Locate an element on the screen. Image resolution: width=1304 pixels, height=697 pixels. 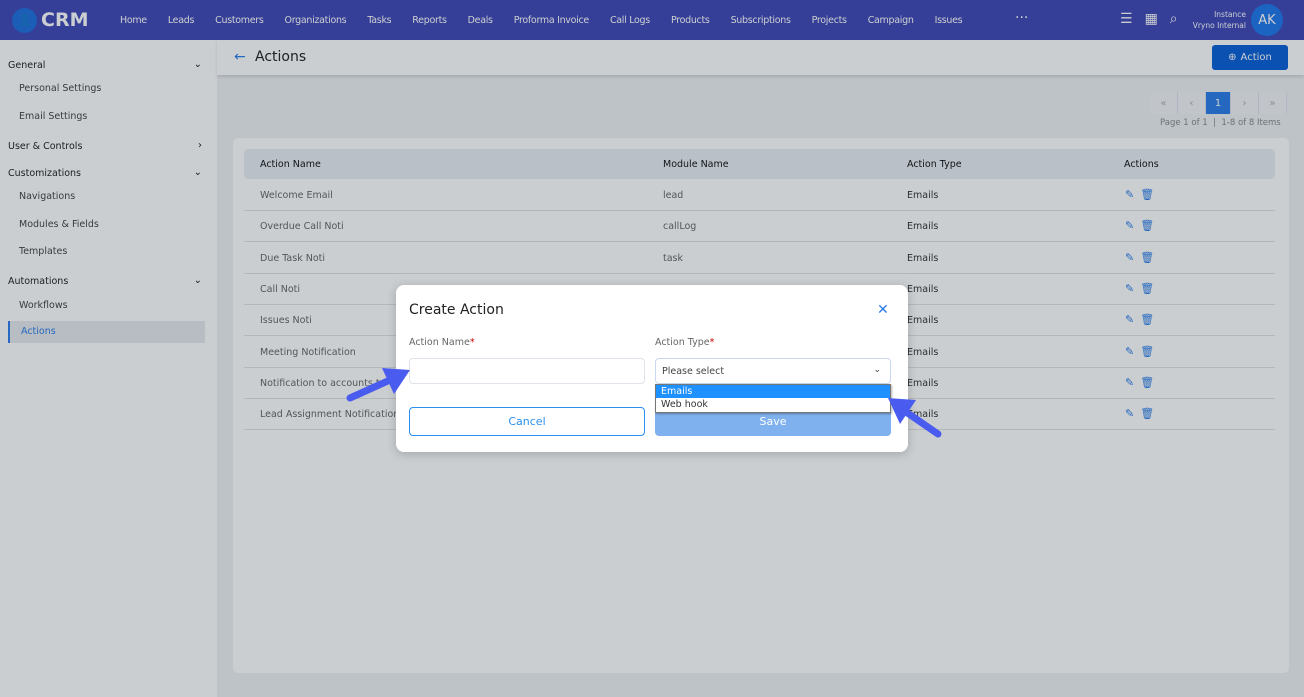
option-web-hook: Web hook is located at coordinates (773, 404).